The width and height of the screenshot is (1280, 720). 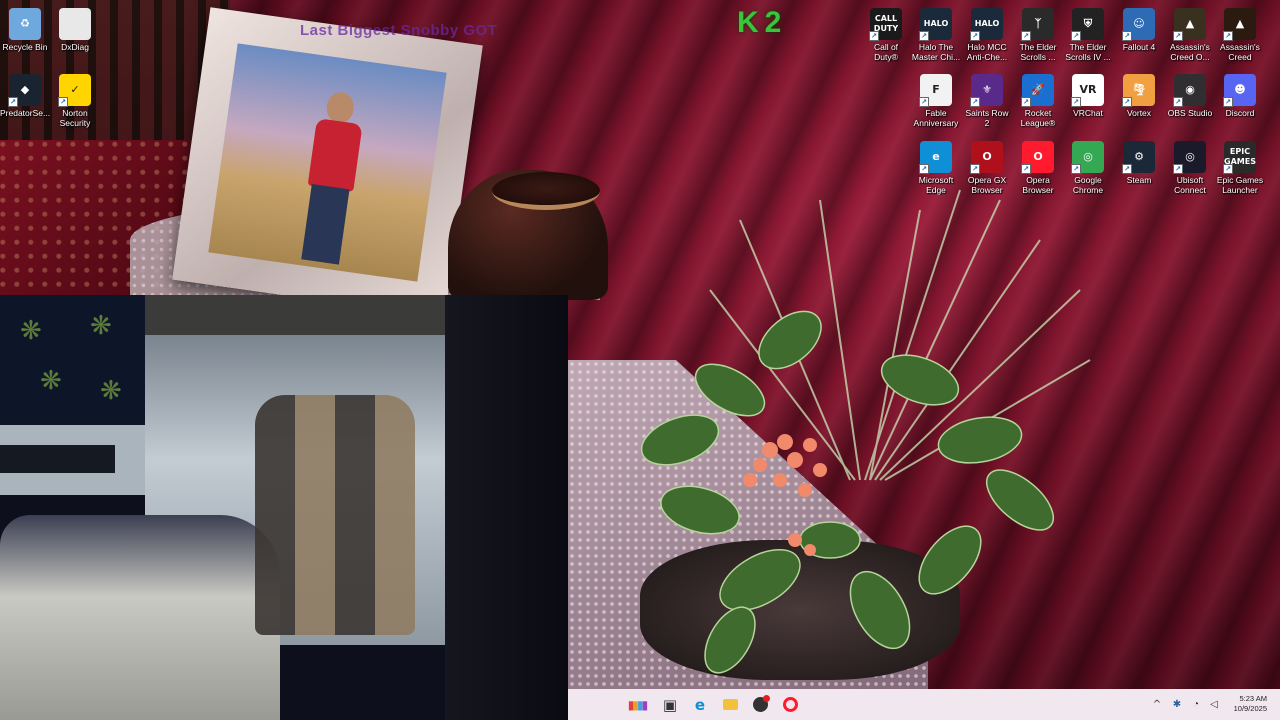 I want to click on desktop-icon-vortex: 🌪 ↗ Vortex, so click(x=1139, y=94).